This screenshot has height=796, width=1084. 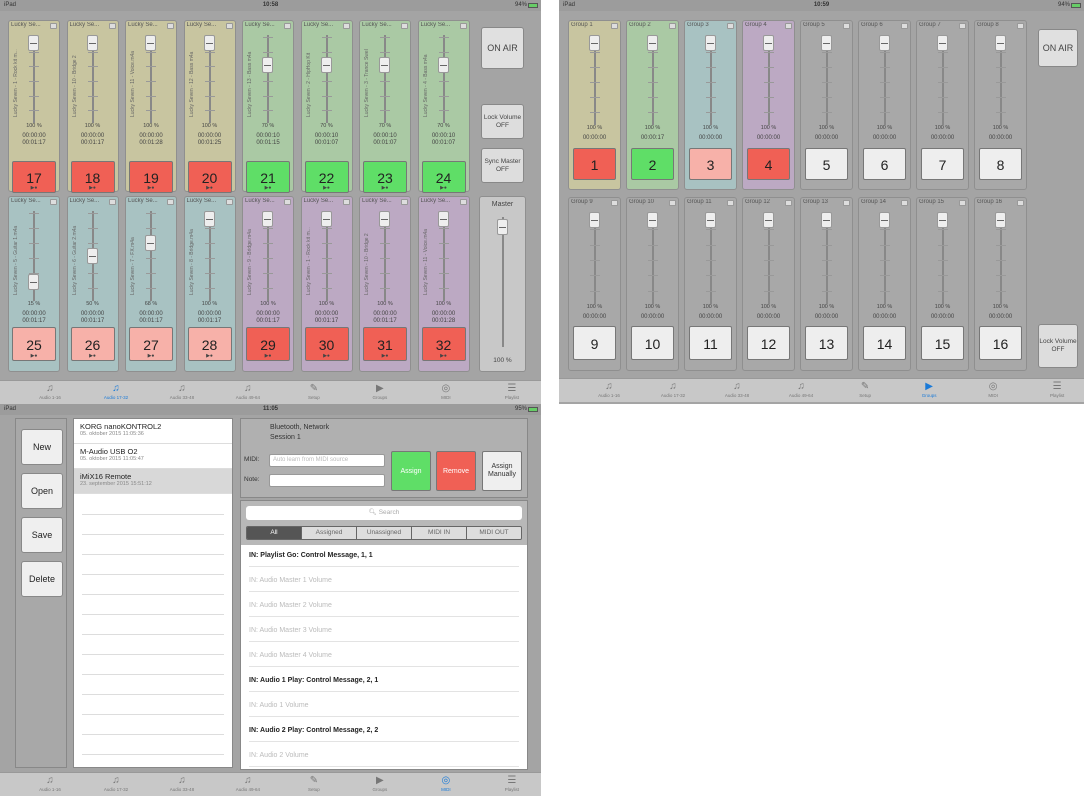 What do you see at coordinates (151, 344) in the screenshot?
I see `play-pad: 27 ▶●` at bounding box center [151, 344].